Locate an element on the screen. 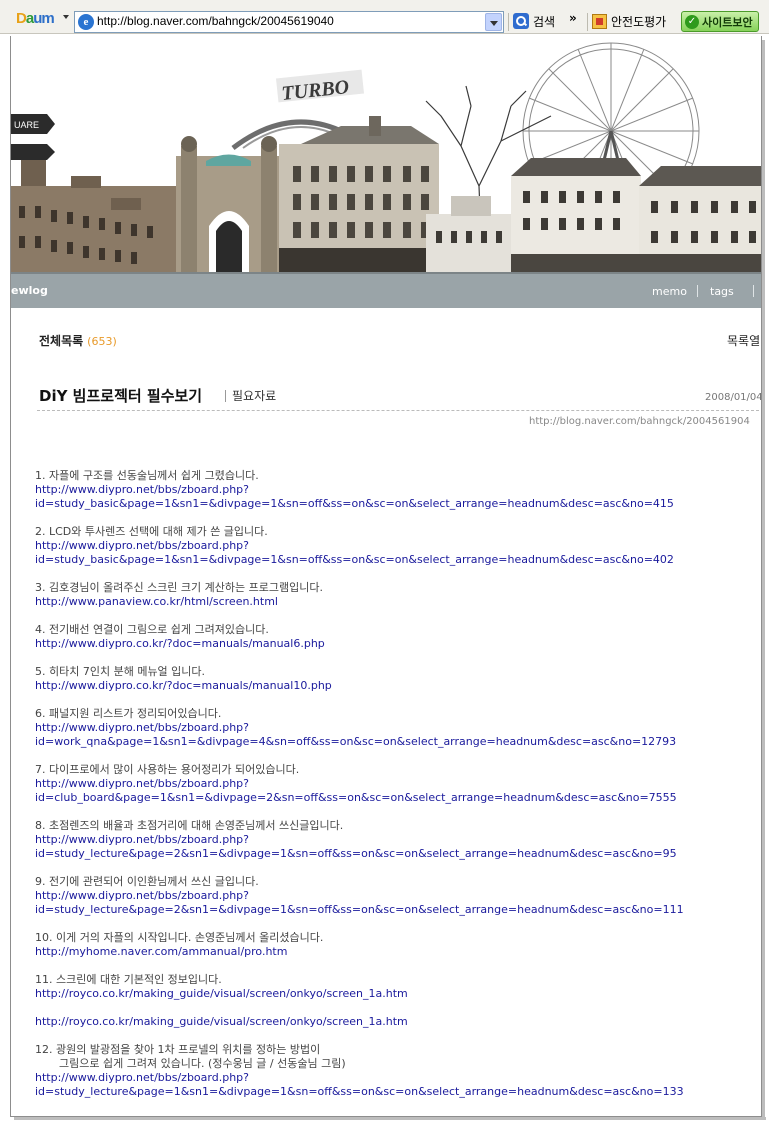 This screenshot has height=1123, width=769. site-security-label: 사이트보안 is located at coordinates (727, 22).